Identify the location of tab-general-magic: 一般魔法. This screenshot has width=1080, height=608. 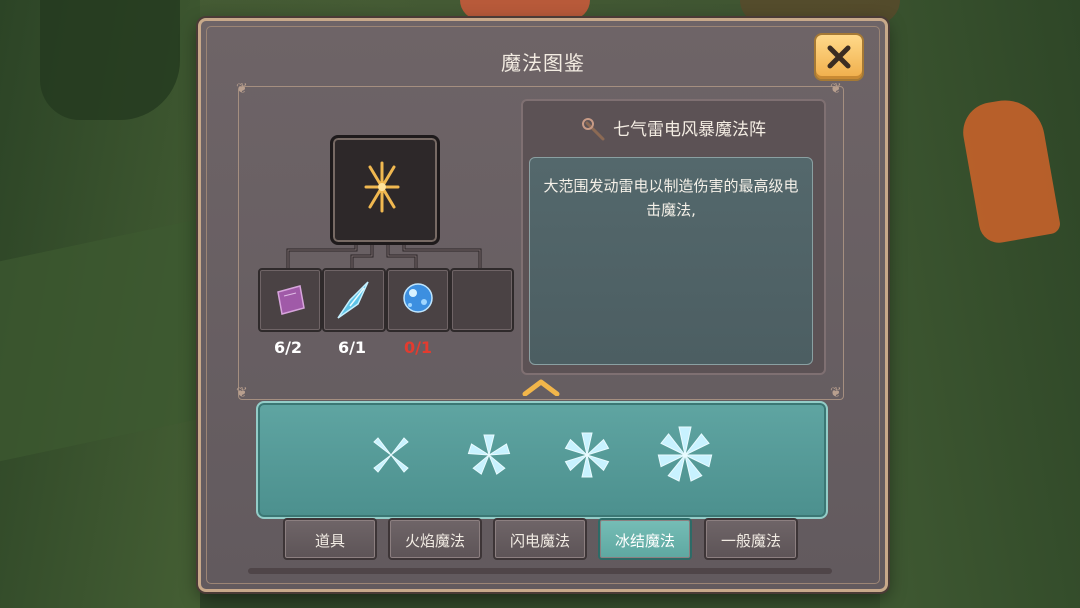
(751, 539).